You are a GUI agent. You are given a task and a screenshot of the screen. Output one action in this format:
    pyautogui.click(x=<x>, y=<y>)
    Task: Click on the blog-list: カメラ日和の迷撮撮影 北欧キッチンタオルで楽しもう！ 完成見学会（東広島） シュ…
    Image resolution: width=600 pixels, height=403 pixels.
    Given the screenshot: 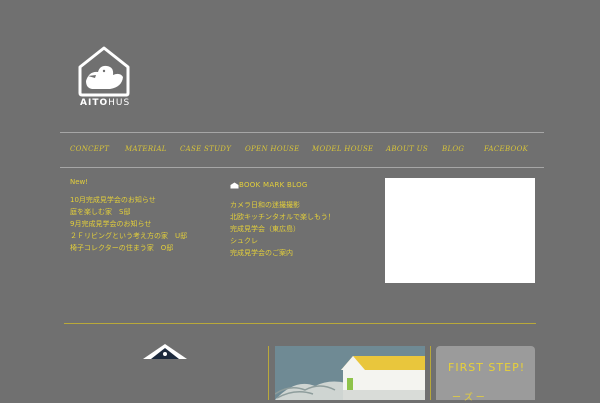 What is the action you would take?
    pyautogui.click(x=282, y=229)
    